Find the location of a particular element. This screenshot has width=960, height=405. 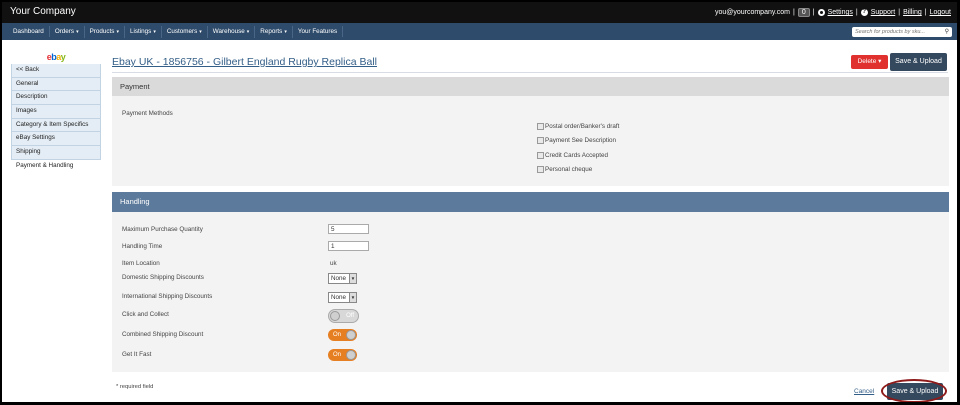

click-collect-toggle: Off is located at coordinates (343, 316).